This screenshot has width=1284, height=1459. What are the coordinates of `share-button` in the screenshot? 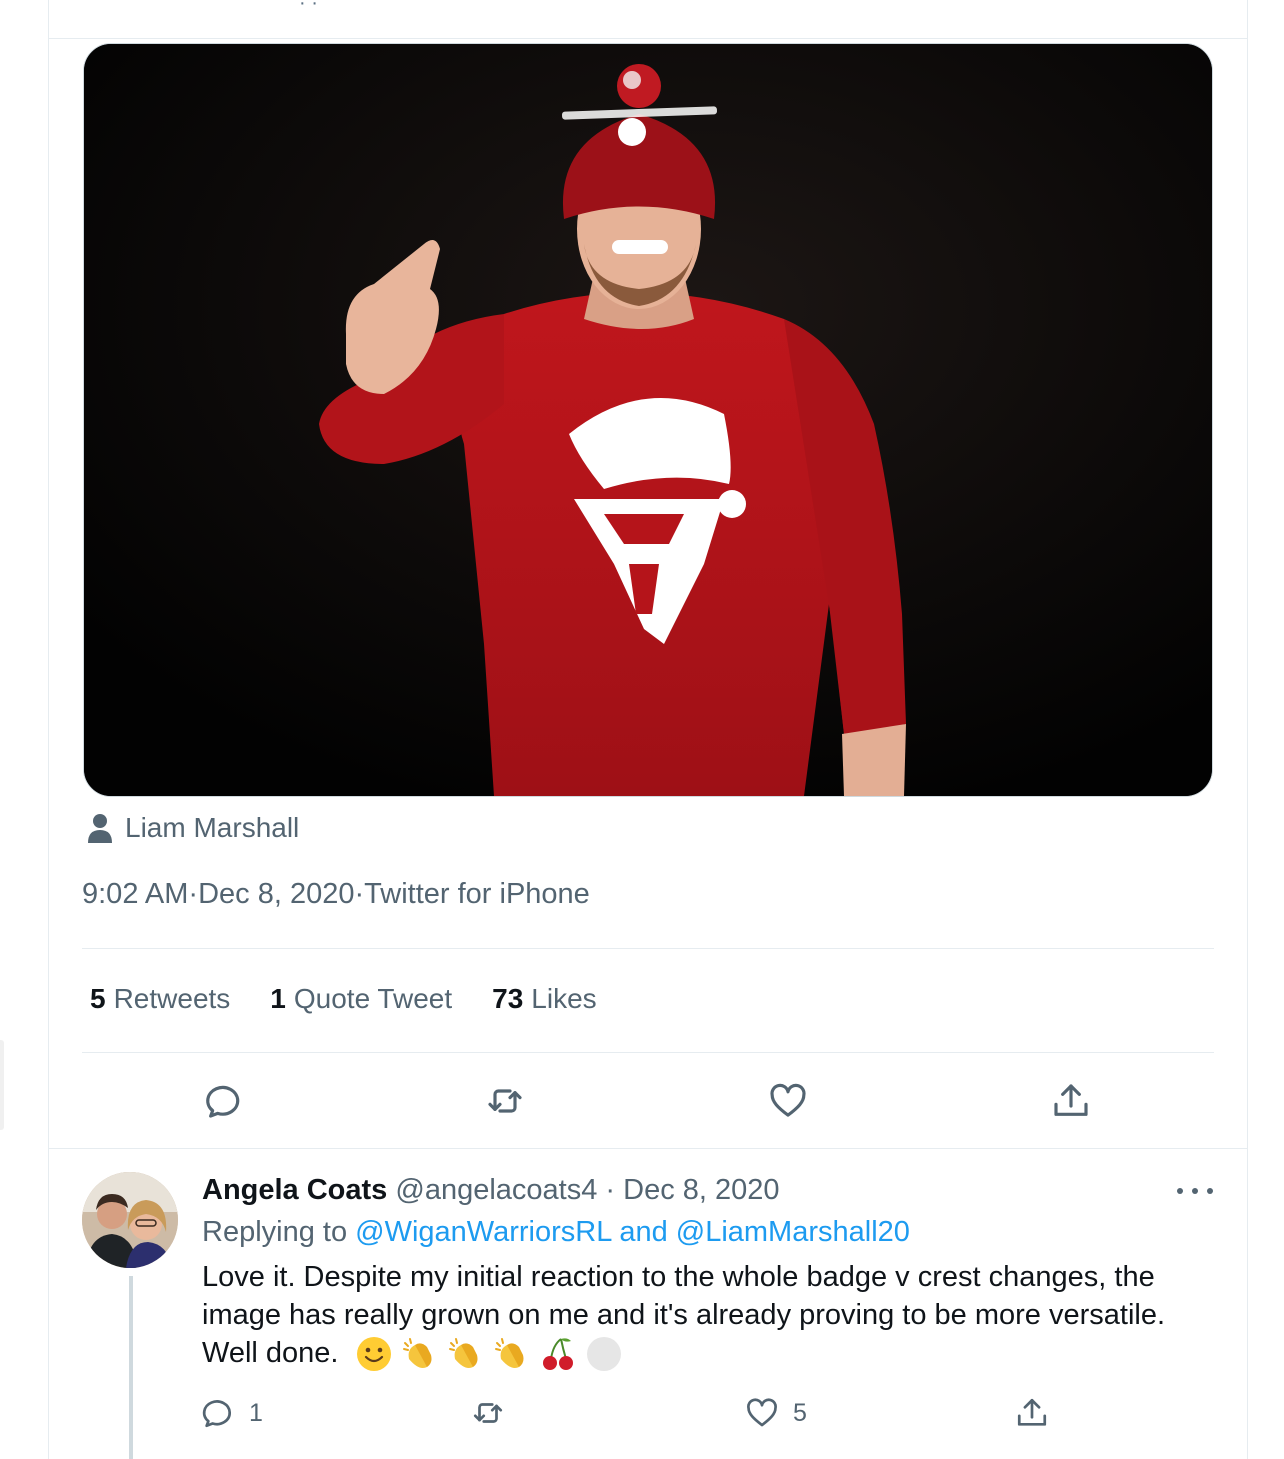 It's located at (1071, 1101).